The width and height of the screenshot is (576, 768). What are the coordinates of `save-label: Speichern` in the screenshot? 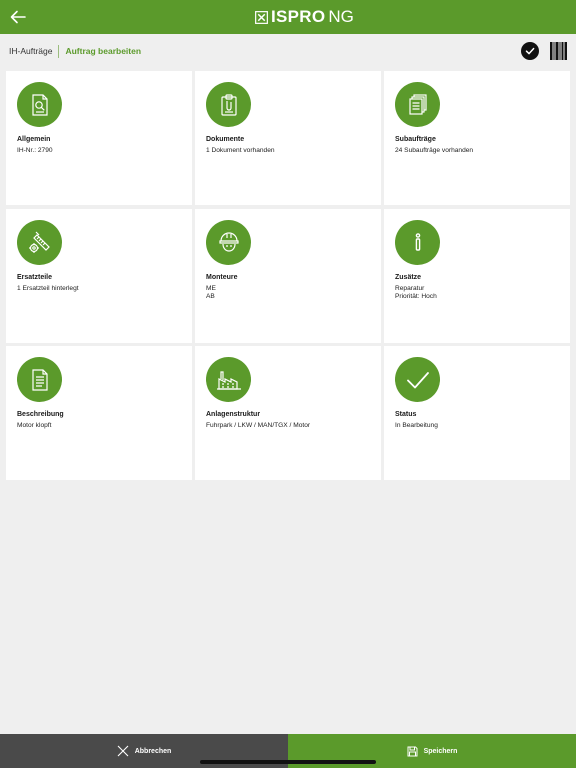 It's located at (440, 751).